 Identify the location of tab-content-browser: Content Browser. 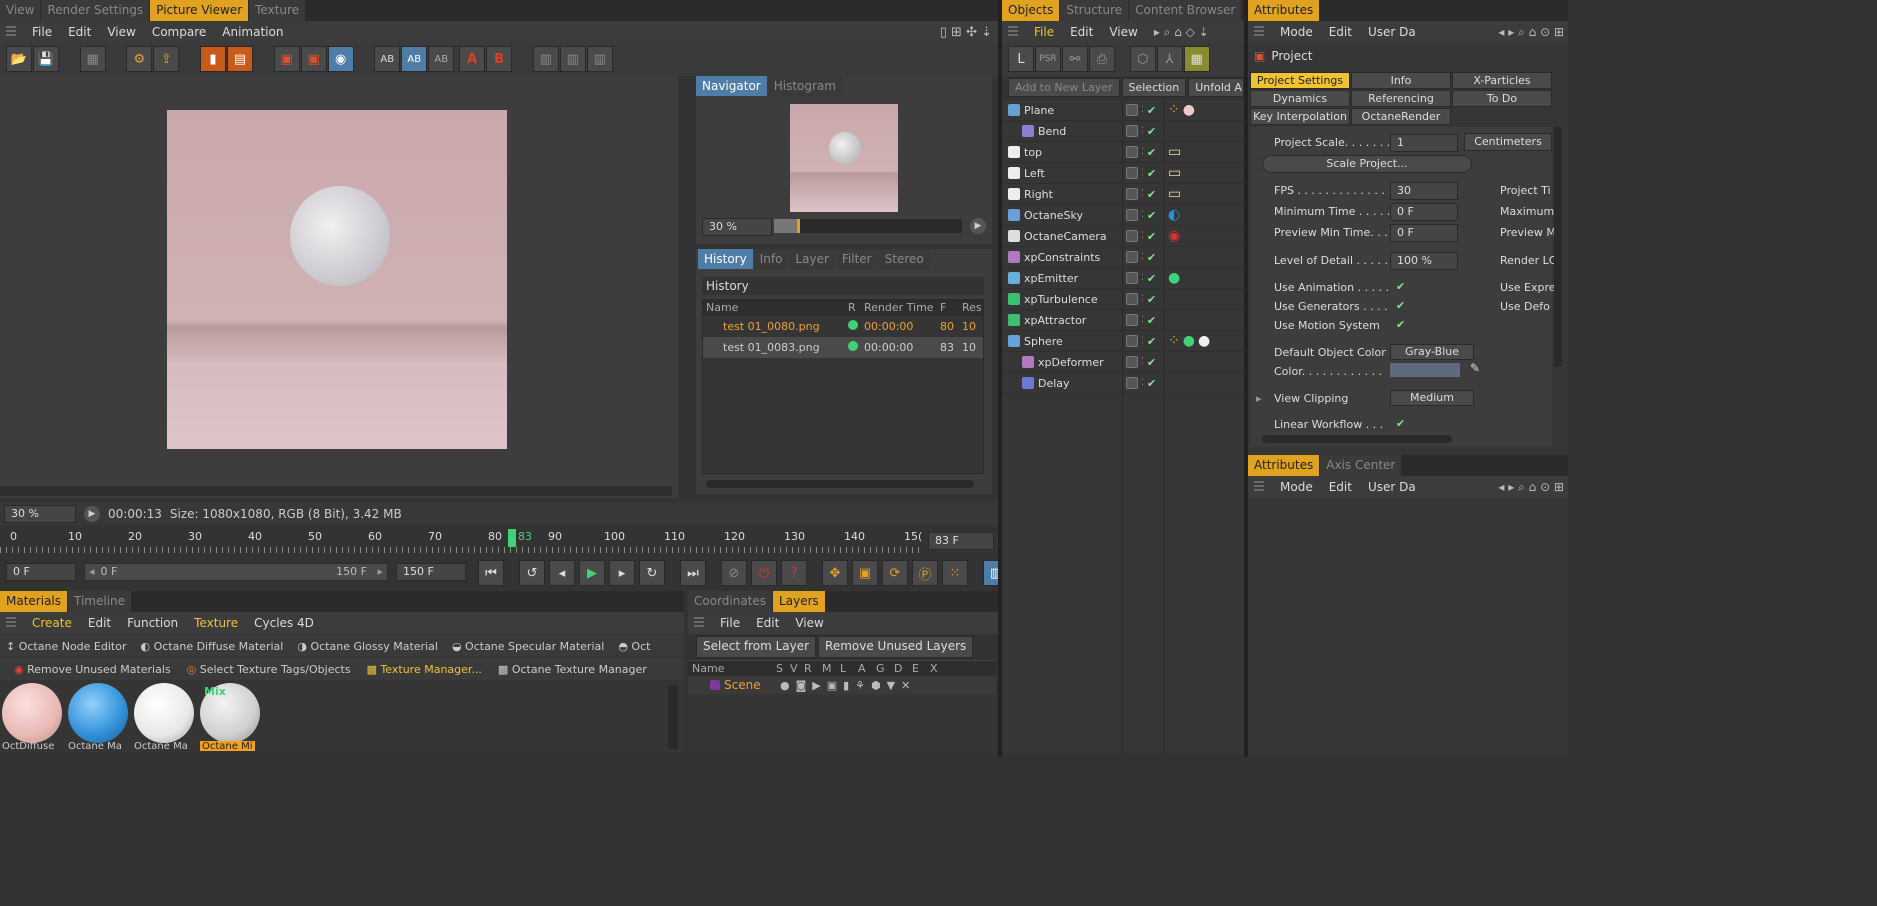
(1185, 10).